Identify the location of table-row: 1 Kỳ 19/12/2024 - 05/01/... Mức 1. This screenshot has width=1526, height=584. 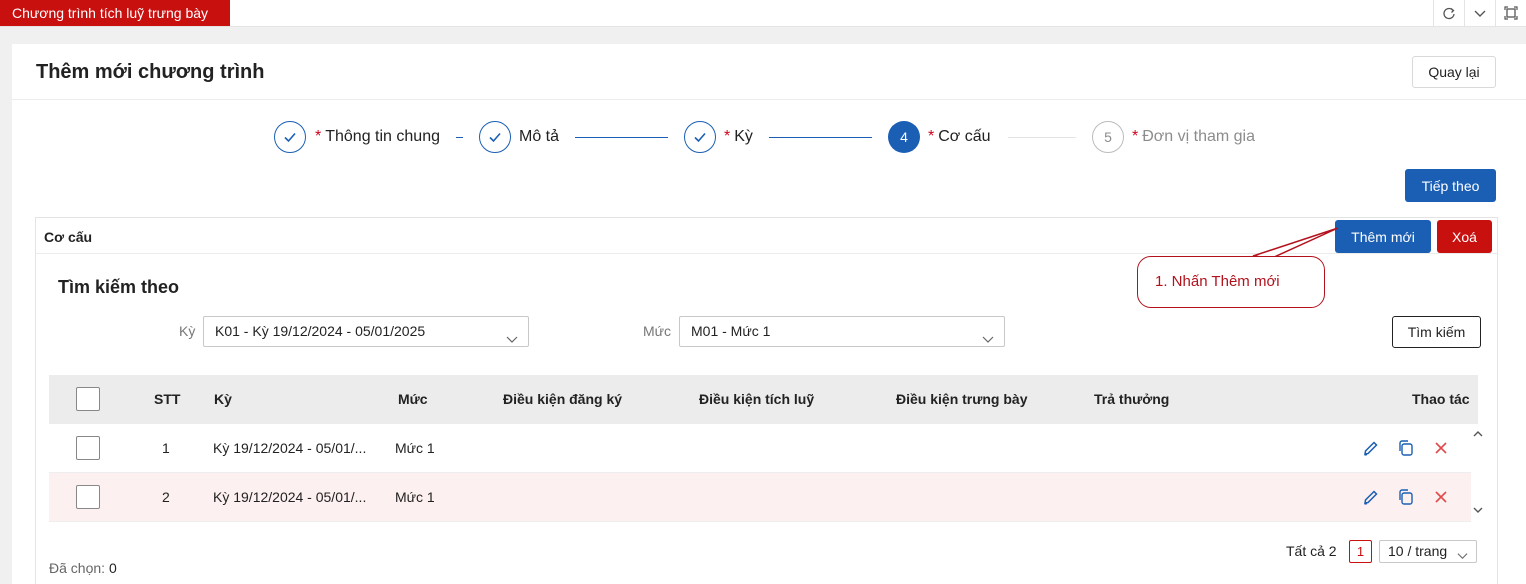
(760, 448).